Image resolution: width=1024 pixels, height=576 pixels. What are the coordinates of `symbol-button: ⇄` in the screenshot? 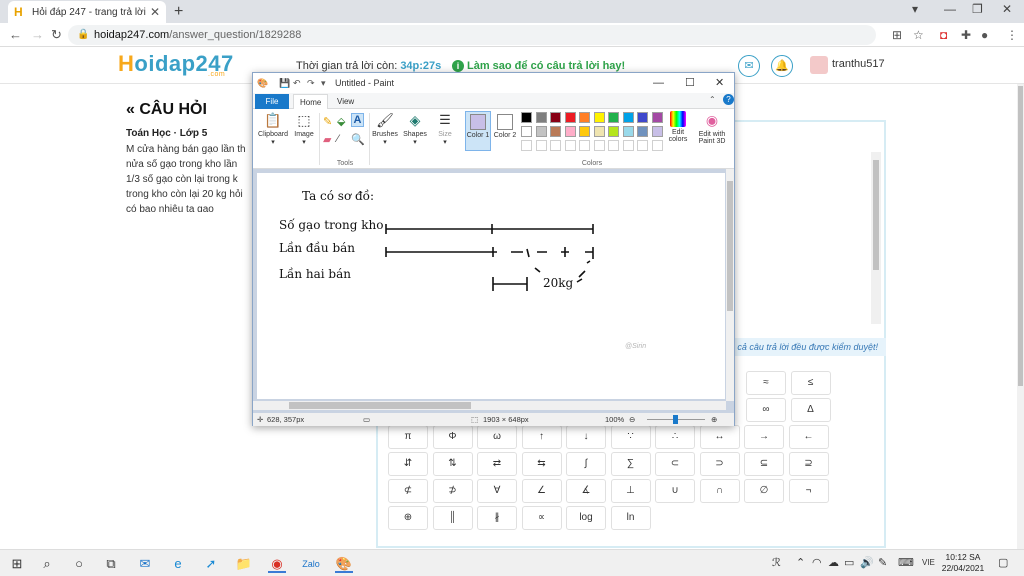 It's located at (497, 464).